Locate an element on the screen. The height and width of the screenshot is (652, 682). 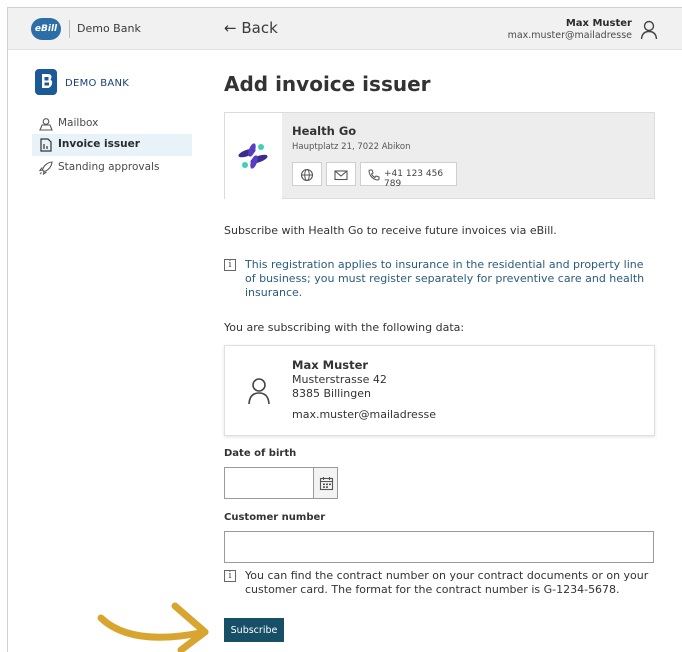
issuer-name: Health Go is located at coordinates (324, 131).